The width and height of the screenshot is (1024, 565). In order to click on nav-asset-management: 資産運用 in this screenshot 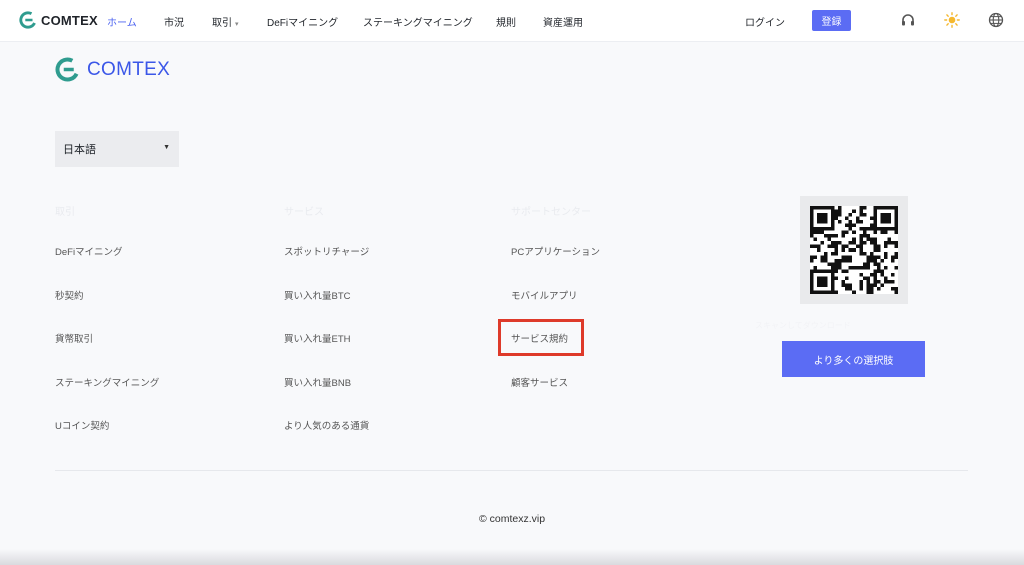, I will do `click(563, 21)`.